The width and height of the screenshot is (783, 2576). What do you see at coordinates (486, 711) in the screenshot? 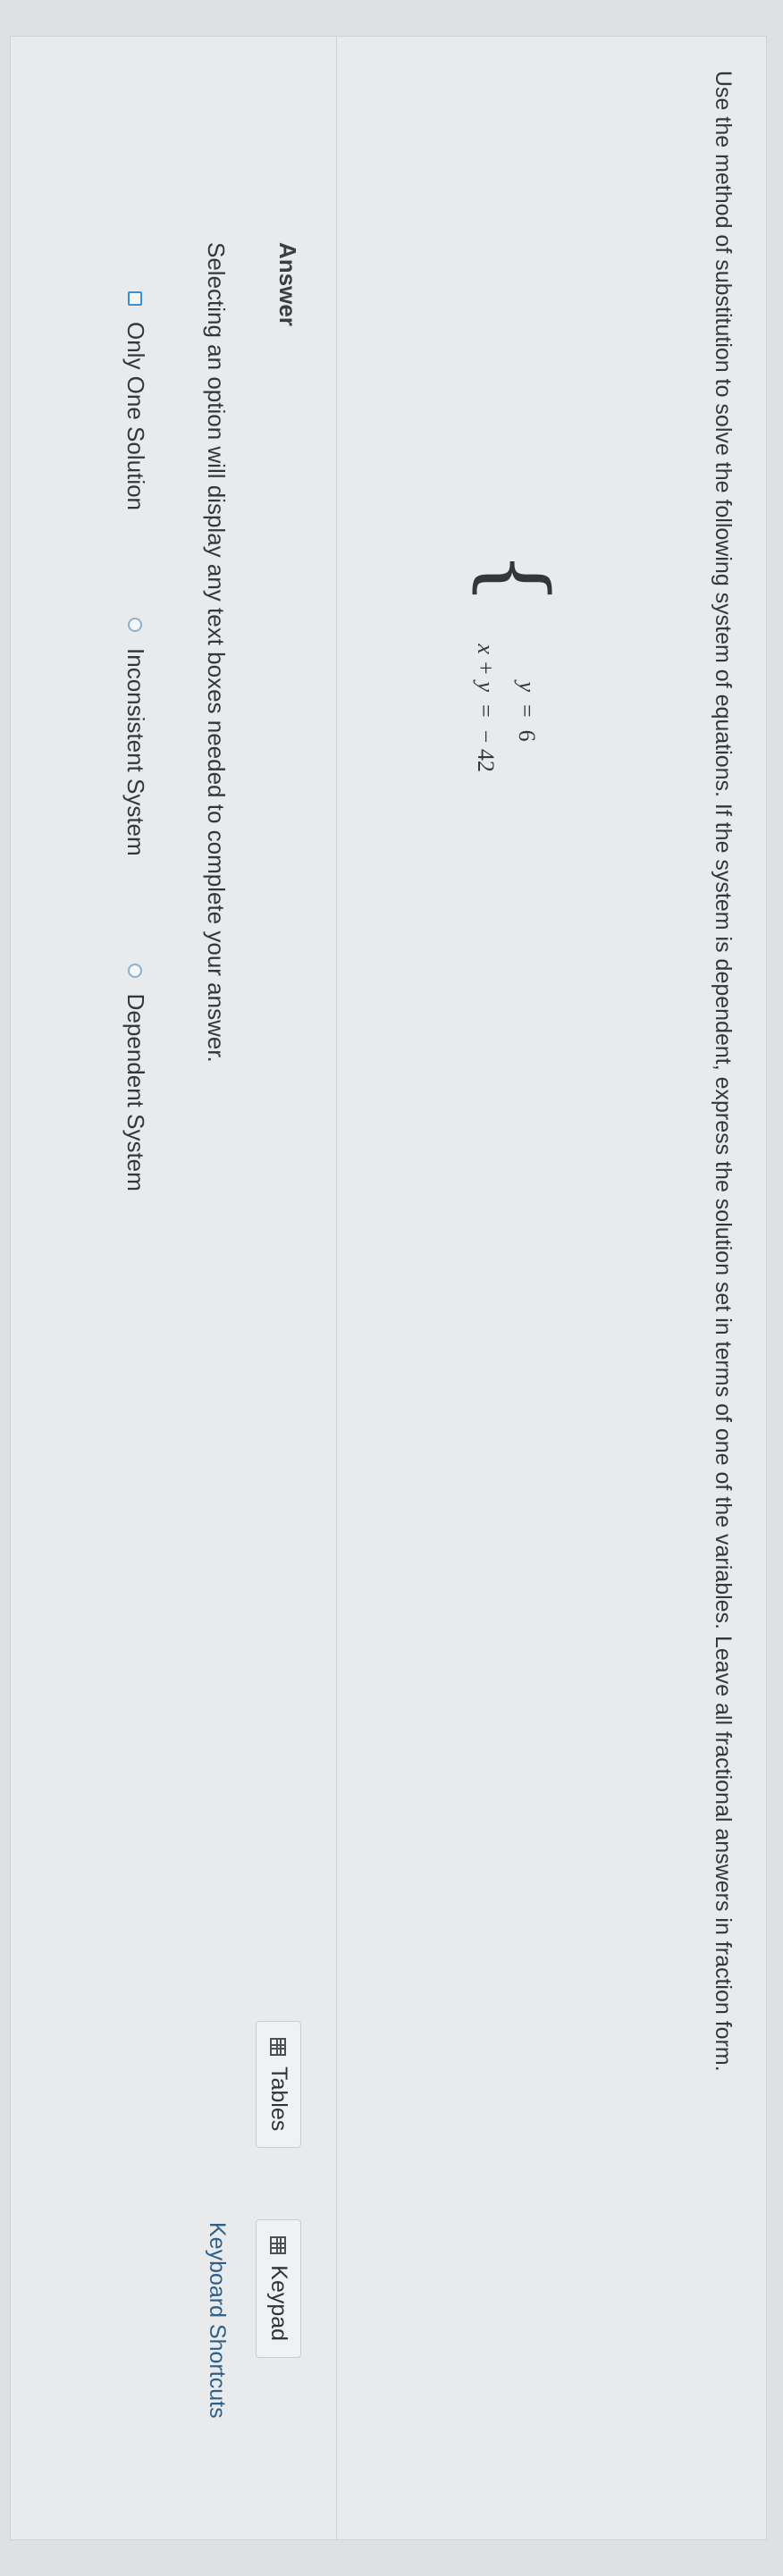
I see `equation-2-op: =` at bounding box center [486, 711].